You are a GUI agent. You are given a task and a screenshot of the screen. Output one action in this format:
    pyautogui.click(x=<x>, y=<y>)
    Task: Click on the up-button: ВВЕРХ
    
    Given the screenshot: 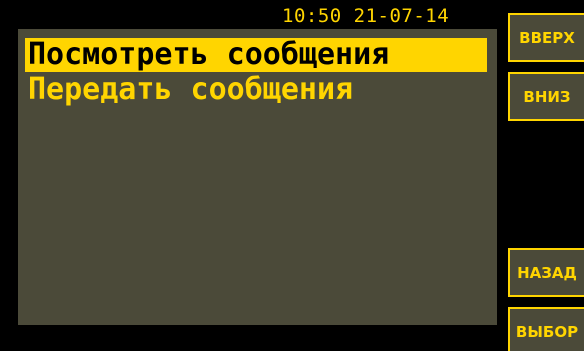 What is the action you would take?
    pyautogui.click(x=546, y=37)
    